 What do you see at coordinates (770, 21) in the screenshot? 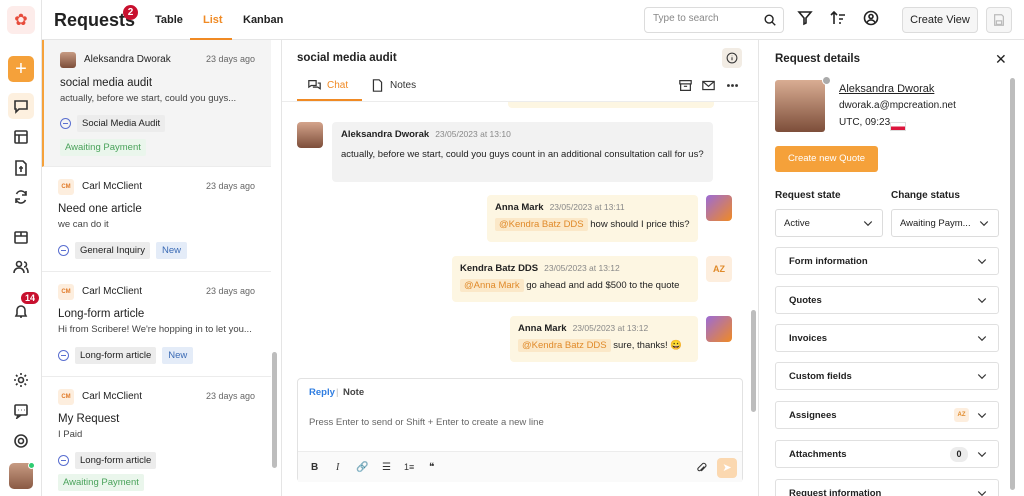
I see `search-icon` at bounding box center [770, 21].